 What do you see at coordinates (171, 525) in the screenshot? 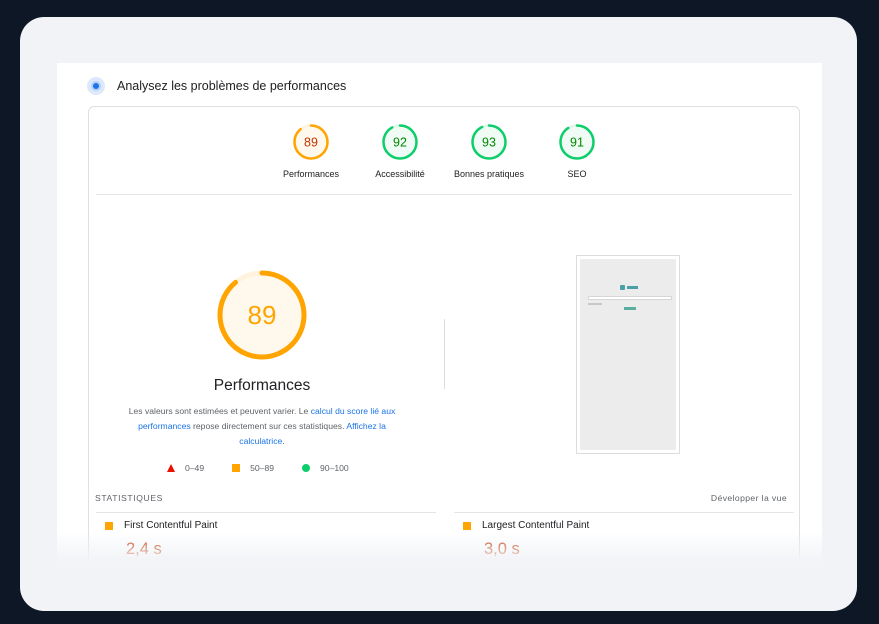
I see `metric-name: First Contentful Paint` at bounding box center [171, 525].